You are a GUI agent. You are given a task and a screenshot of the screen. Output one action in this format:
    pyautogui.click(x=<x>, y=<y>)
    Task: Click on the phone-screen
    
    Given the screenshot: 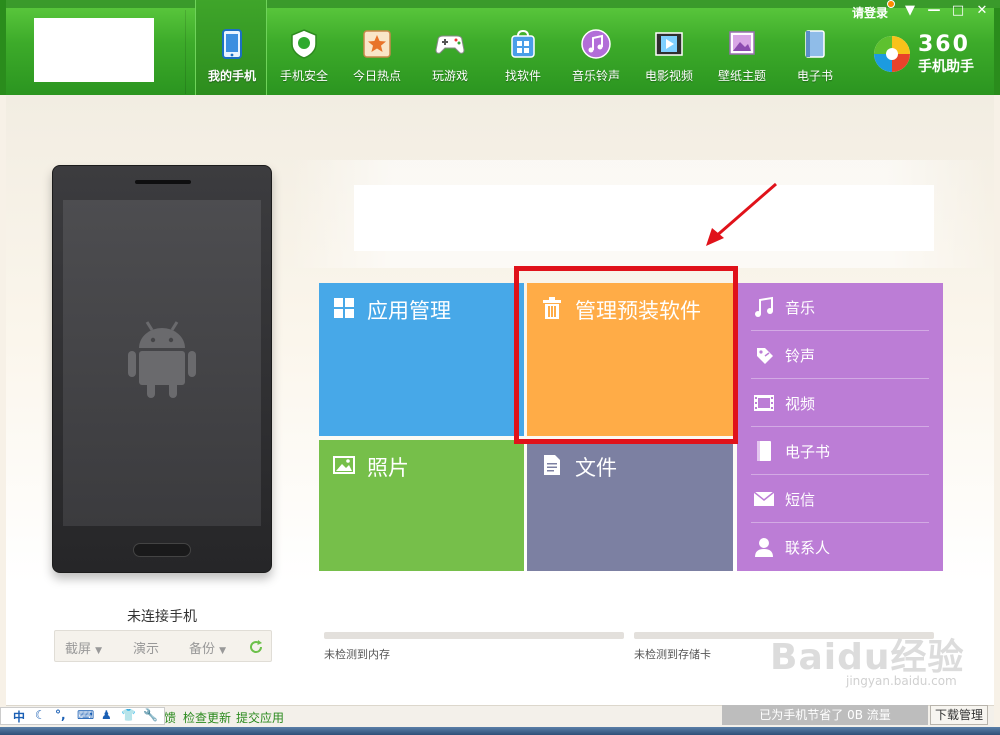 What is the action you would take?
    pyautogui.click(x=162, y=363)
    